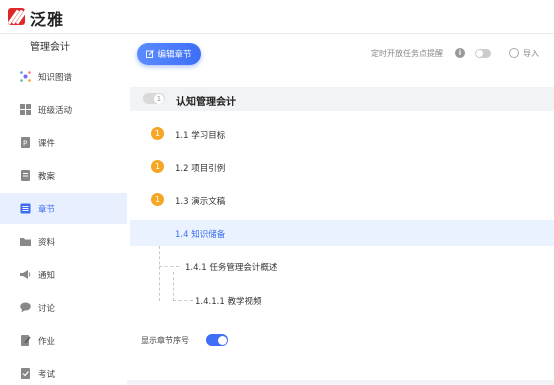  I want to click on timer-reminder-toggle, so click(483, 53).